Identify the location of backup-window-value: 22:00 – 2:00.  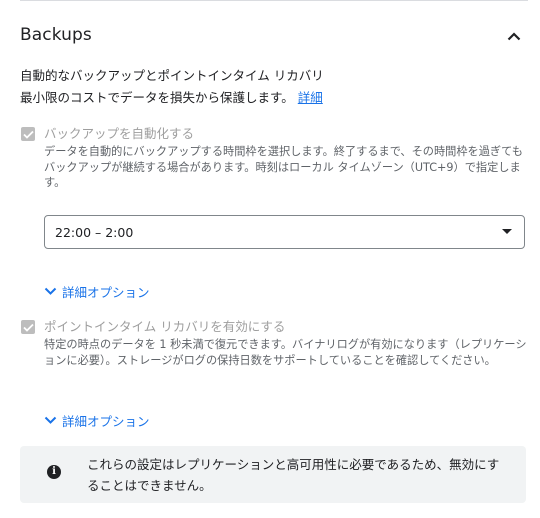
(94, 232).